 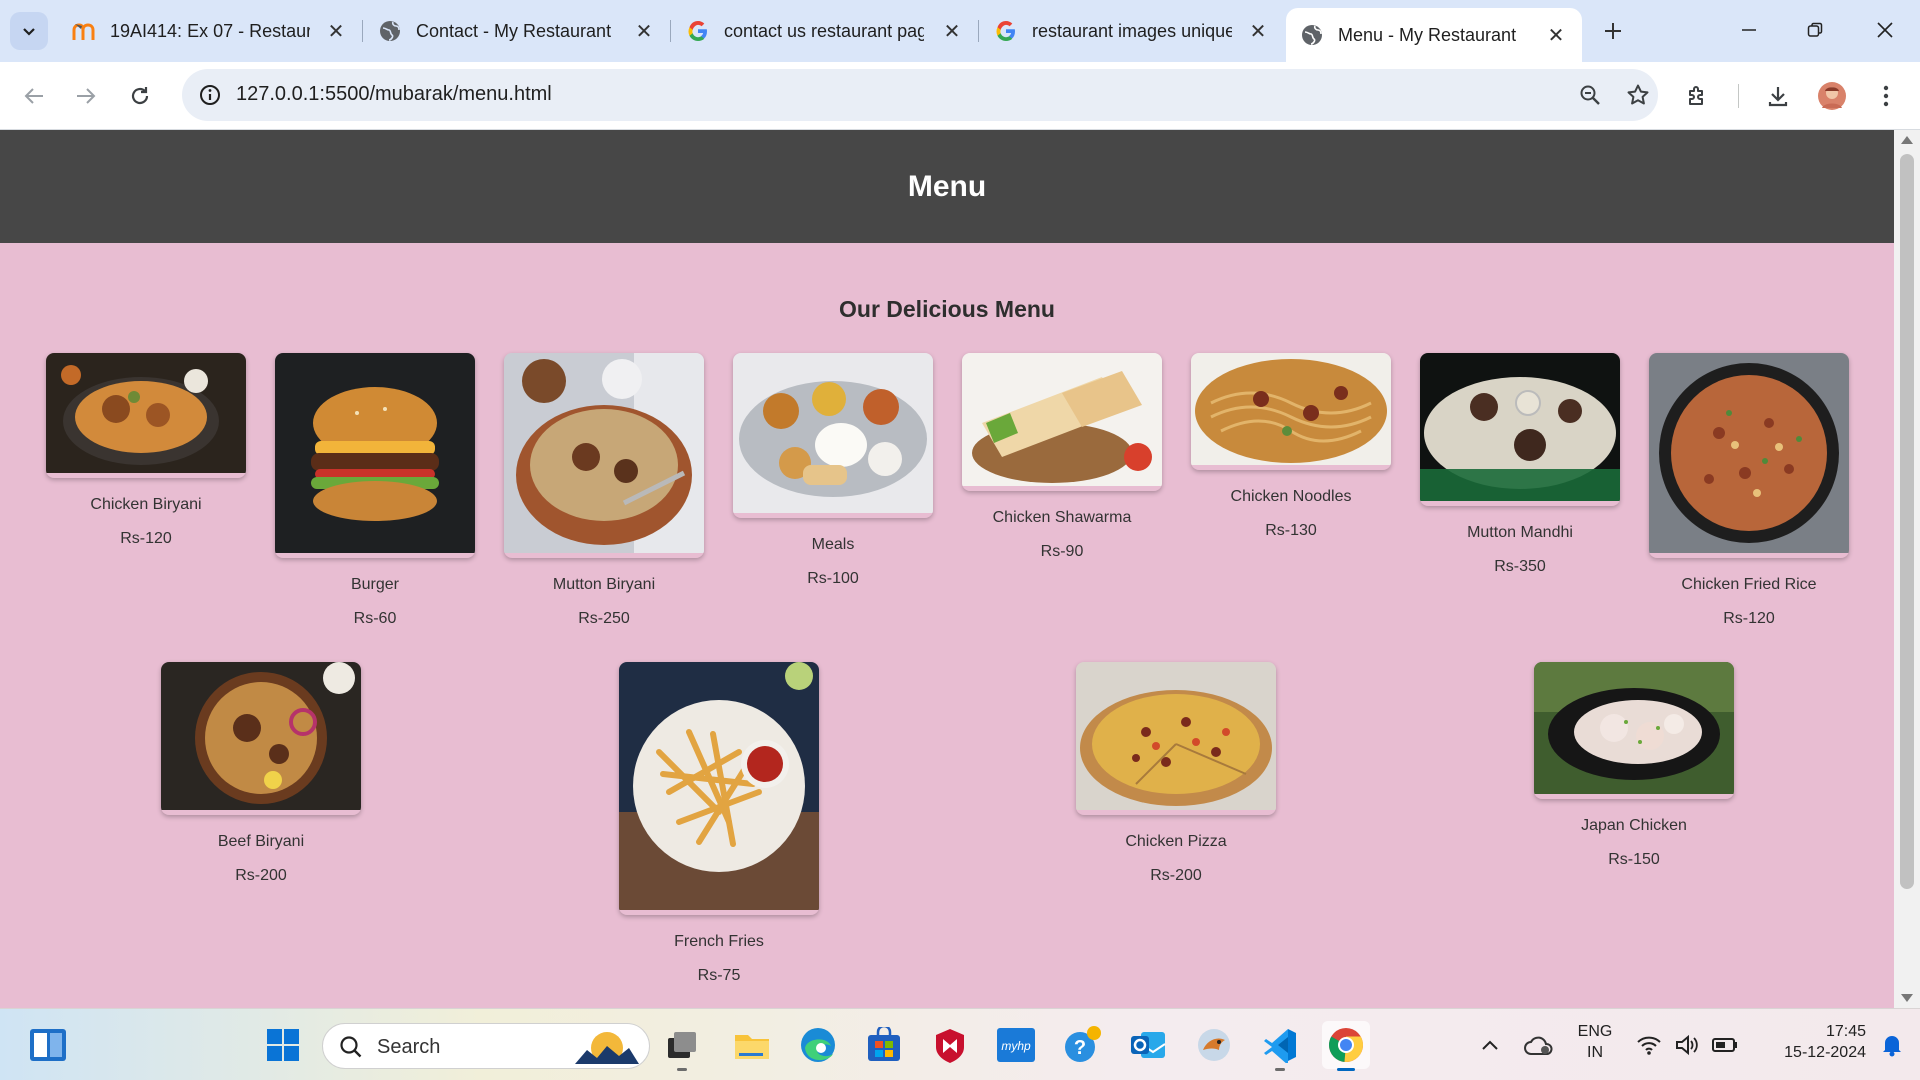 I want to click on chrome-icon, so click(x=1346, y=1045).